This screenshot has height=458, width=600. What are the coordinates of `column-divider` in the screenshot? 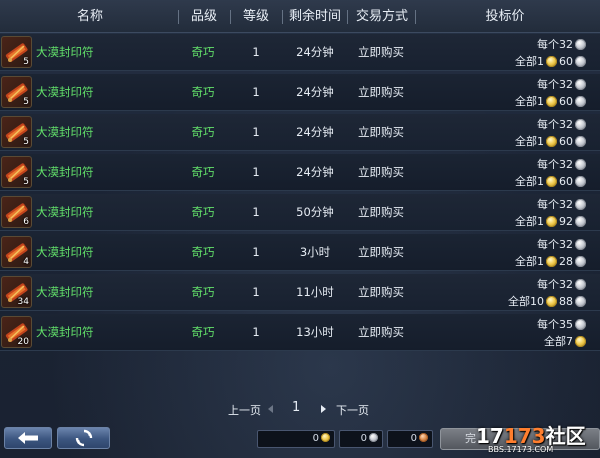 It's located at (230, 17).